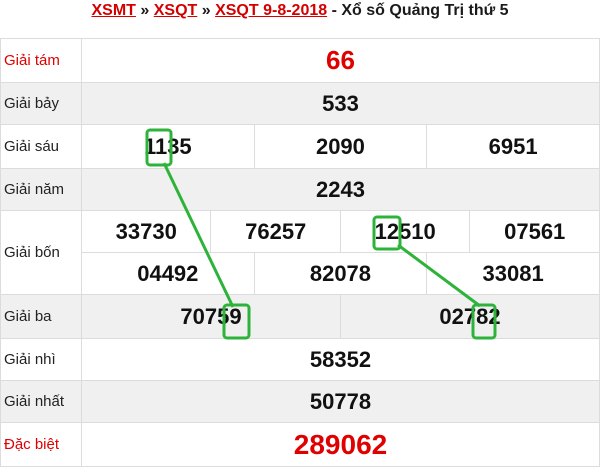  I want to click on prize-number: 76257, so click(275, 231).